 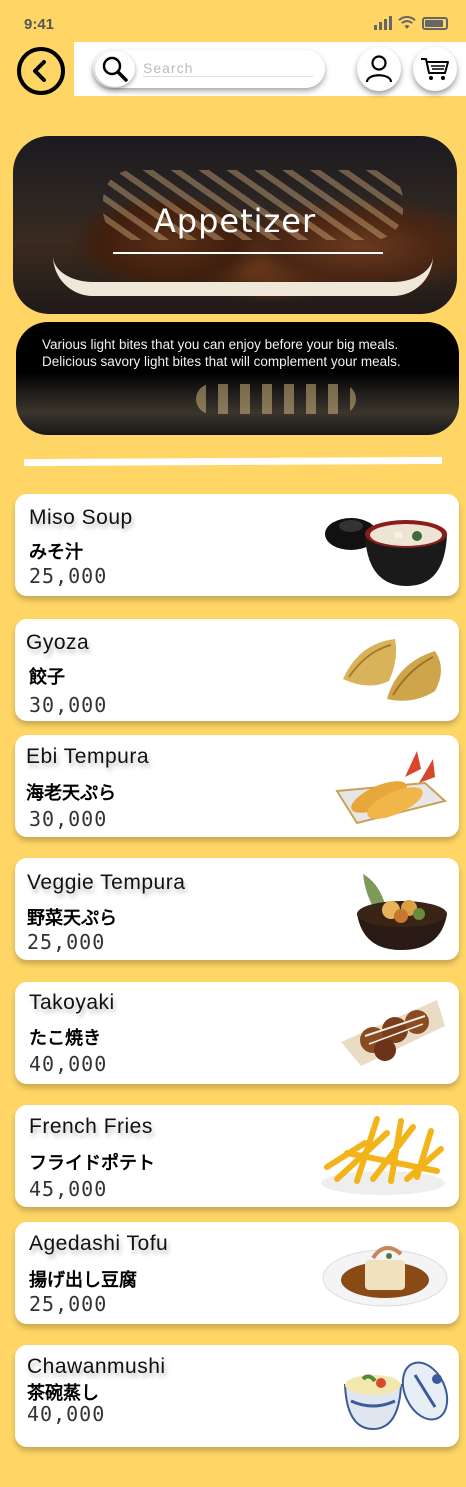 I want to click on category-banner-image: Appetizer, so click(x=235, y=225).